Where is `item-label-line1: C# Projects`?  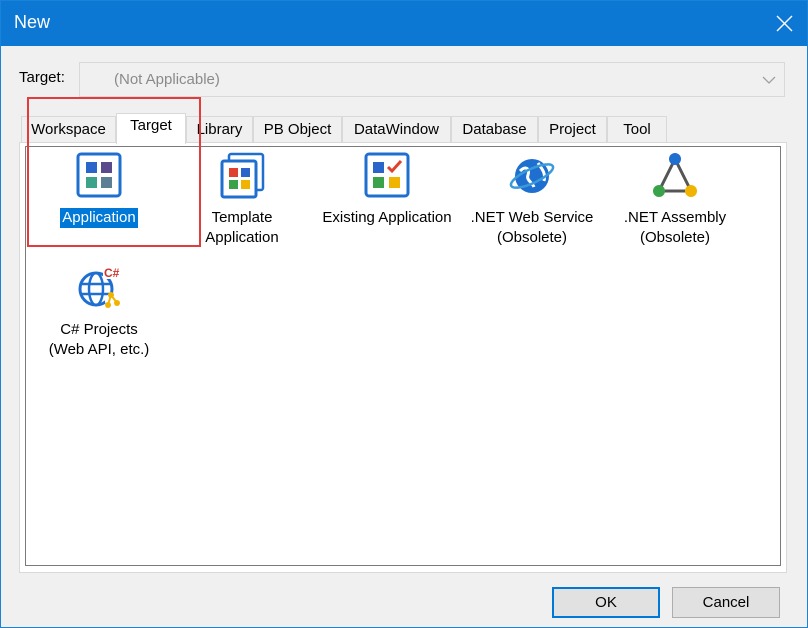 item-label-line1: C# Projects is located at coordinates (99, 329).